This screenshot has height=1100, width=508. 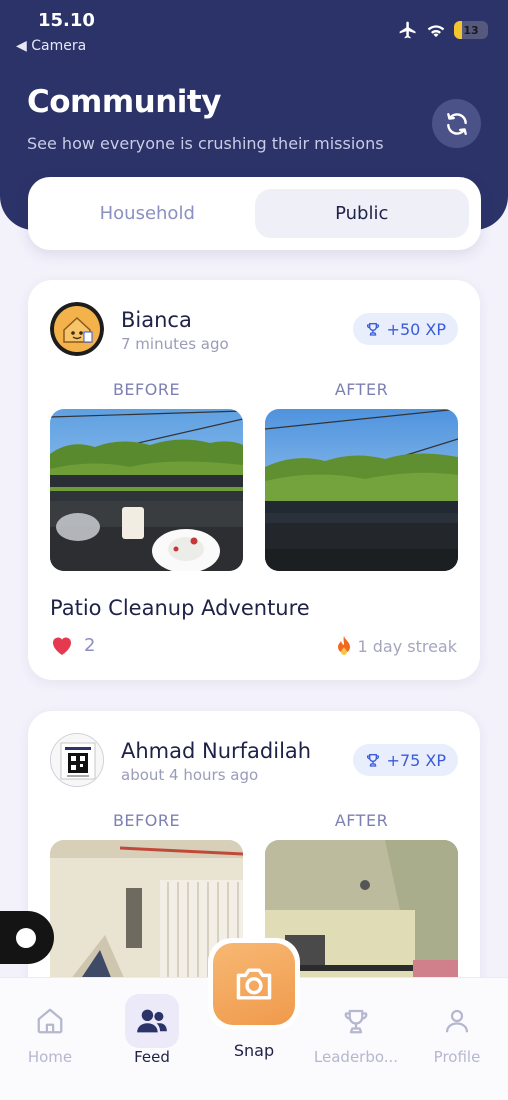 I want to click on floating-toggle-button, so click(x=27, y=937).